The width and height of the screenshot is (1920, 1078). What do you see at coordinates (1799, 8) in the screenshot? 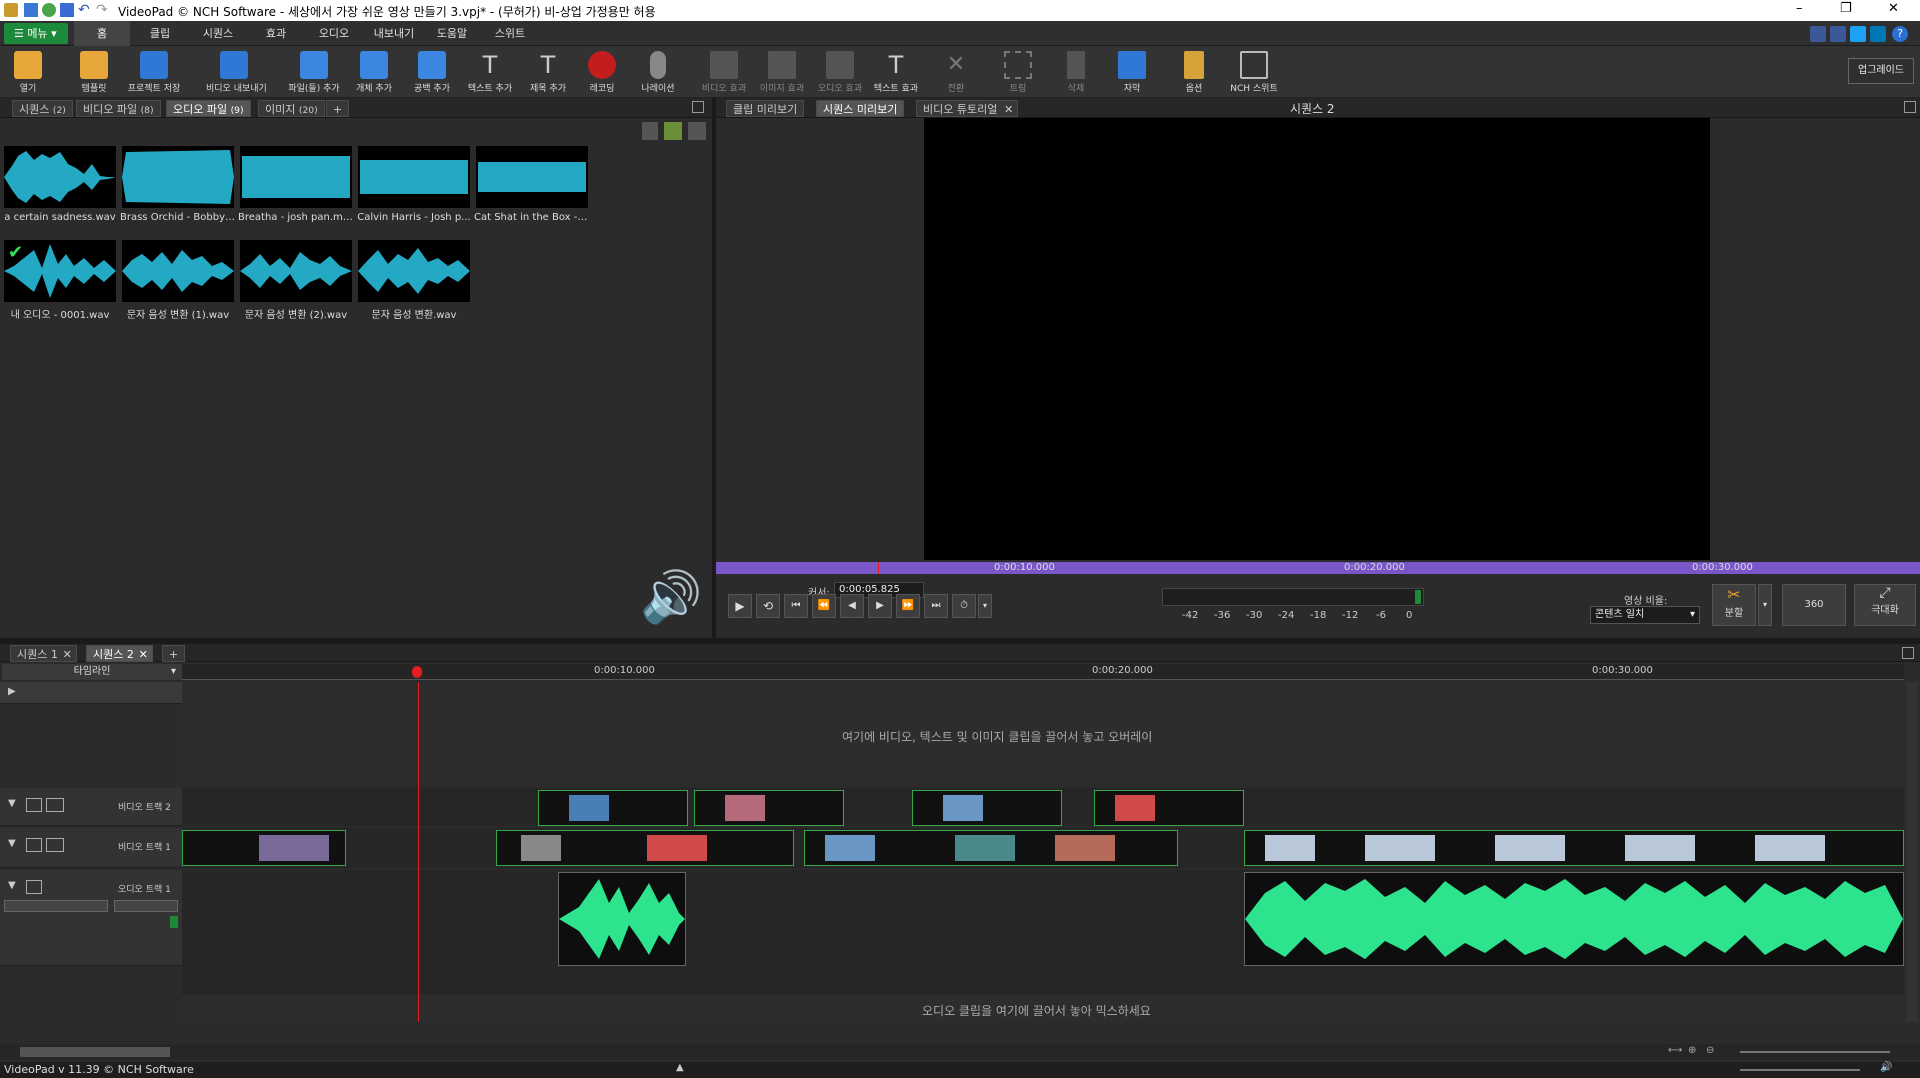
I see `minimize-button: –` at bounding box center [1799, 8].